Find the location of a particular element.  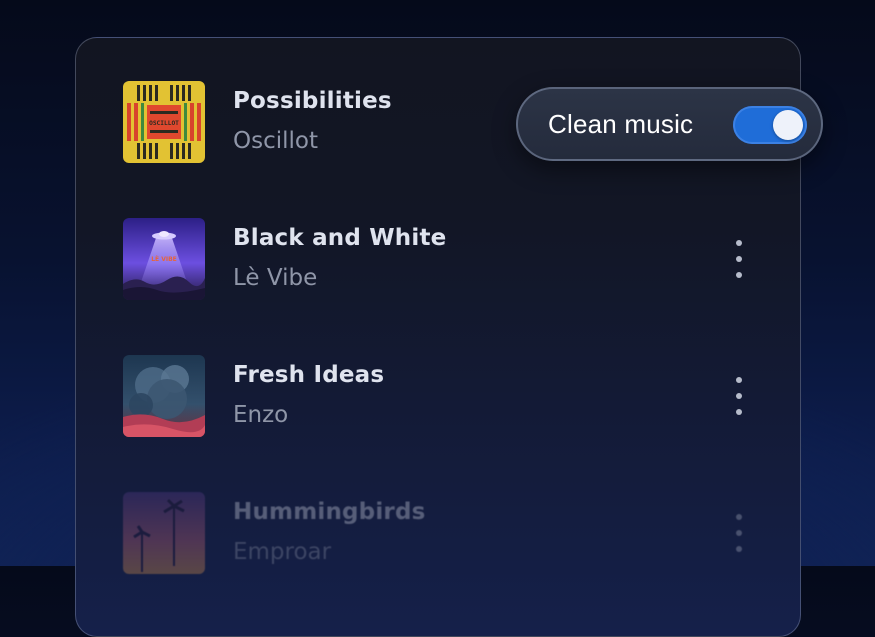

album-art-le-vibe: LÈ VIBE is located at coordinates (164, 259).